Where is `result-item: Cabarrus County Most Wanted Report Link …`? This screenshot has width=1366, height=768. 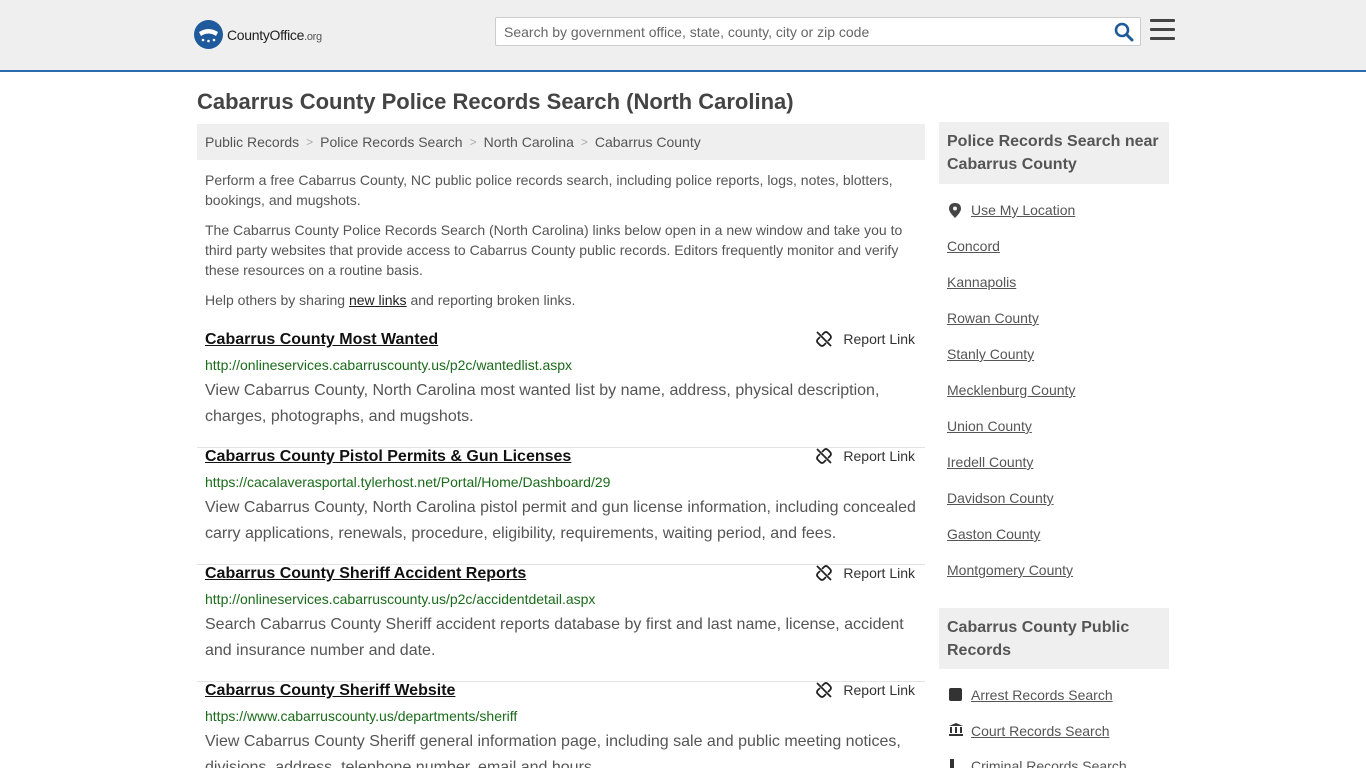 result-item: Cabarrus County Most Wanted Report Link … is located at coordinates (561, 389).